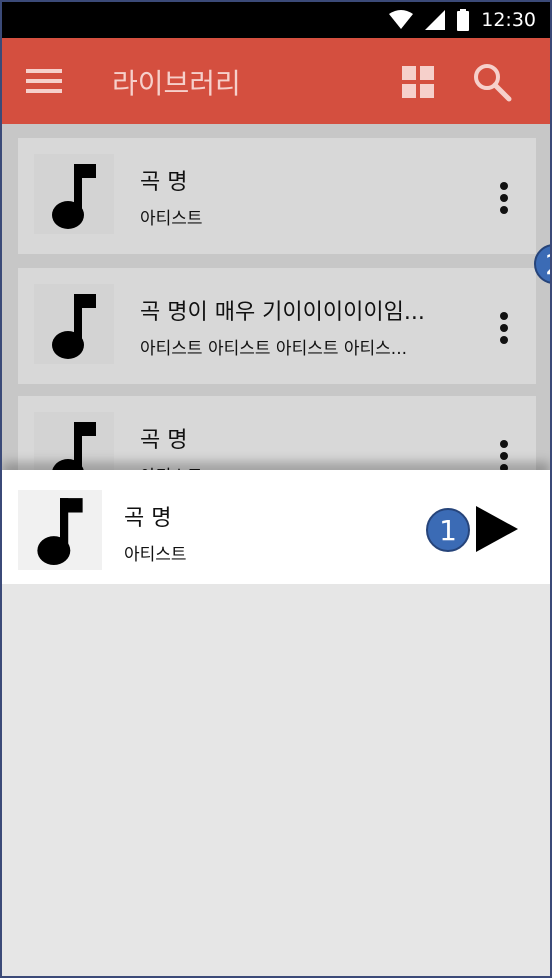 The image size is (552, 978). I want to click on grid-view-icon, so click(418, 82).